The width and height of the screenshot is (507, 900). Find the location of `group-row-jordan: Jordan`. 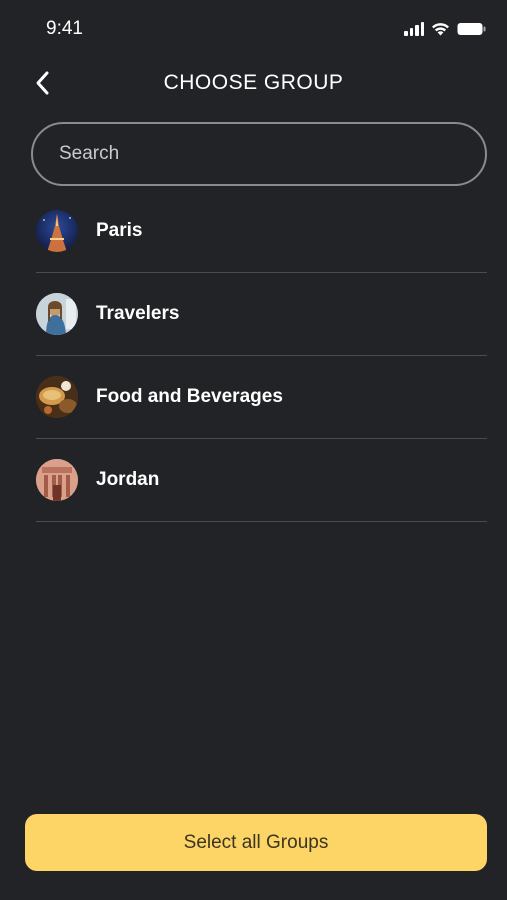

group-row-jordan: Jordan is located at coordinates (261, 480).